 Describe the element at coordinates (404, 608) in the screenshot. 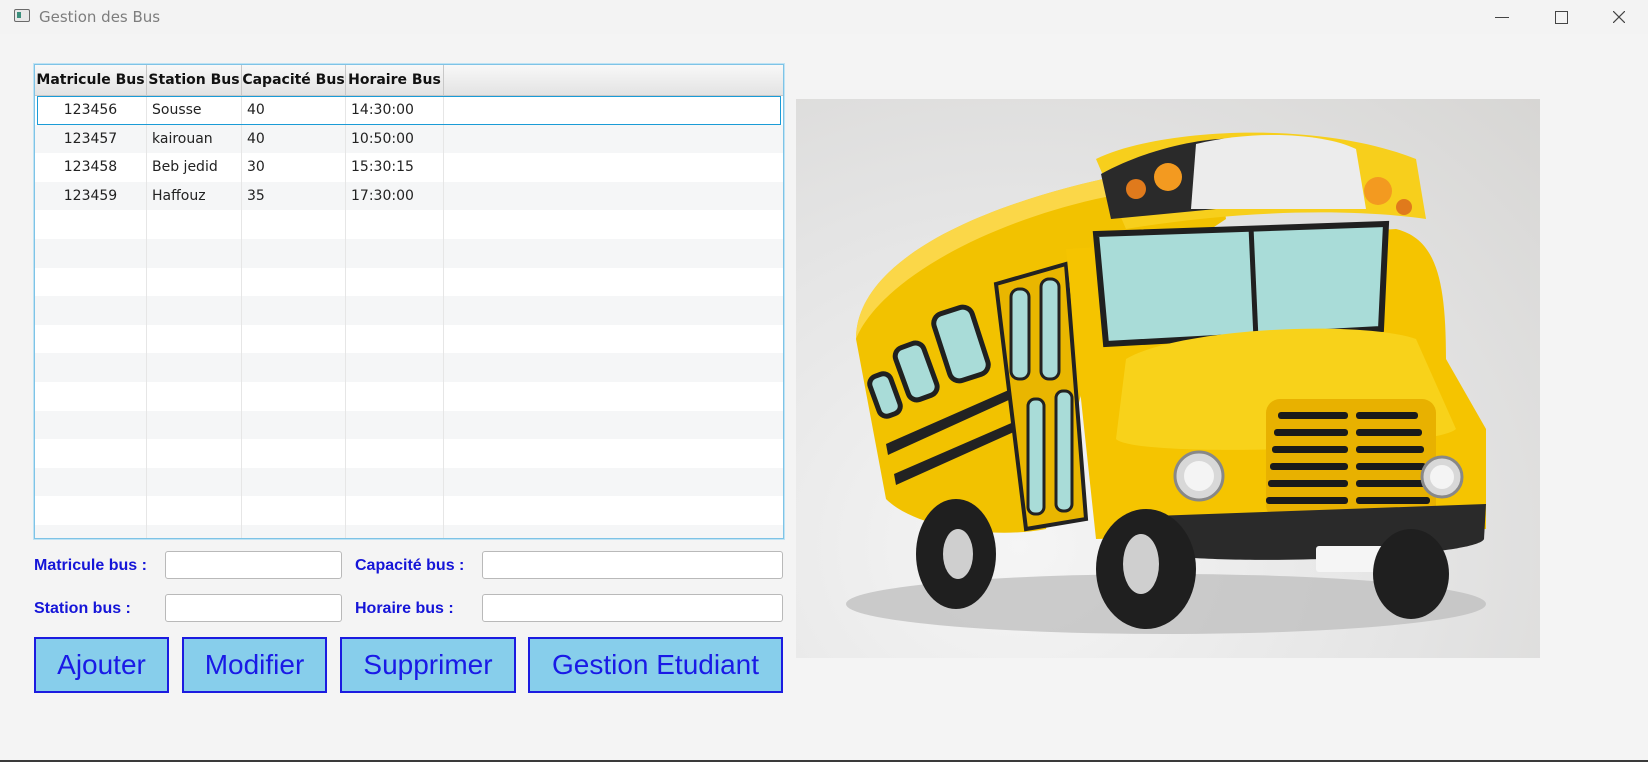

I see `horaire-label: Horaire bus :` at that location.